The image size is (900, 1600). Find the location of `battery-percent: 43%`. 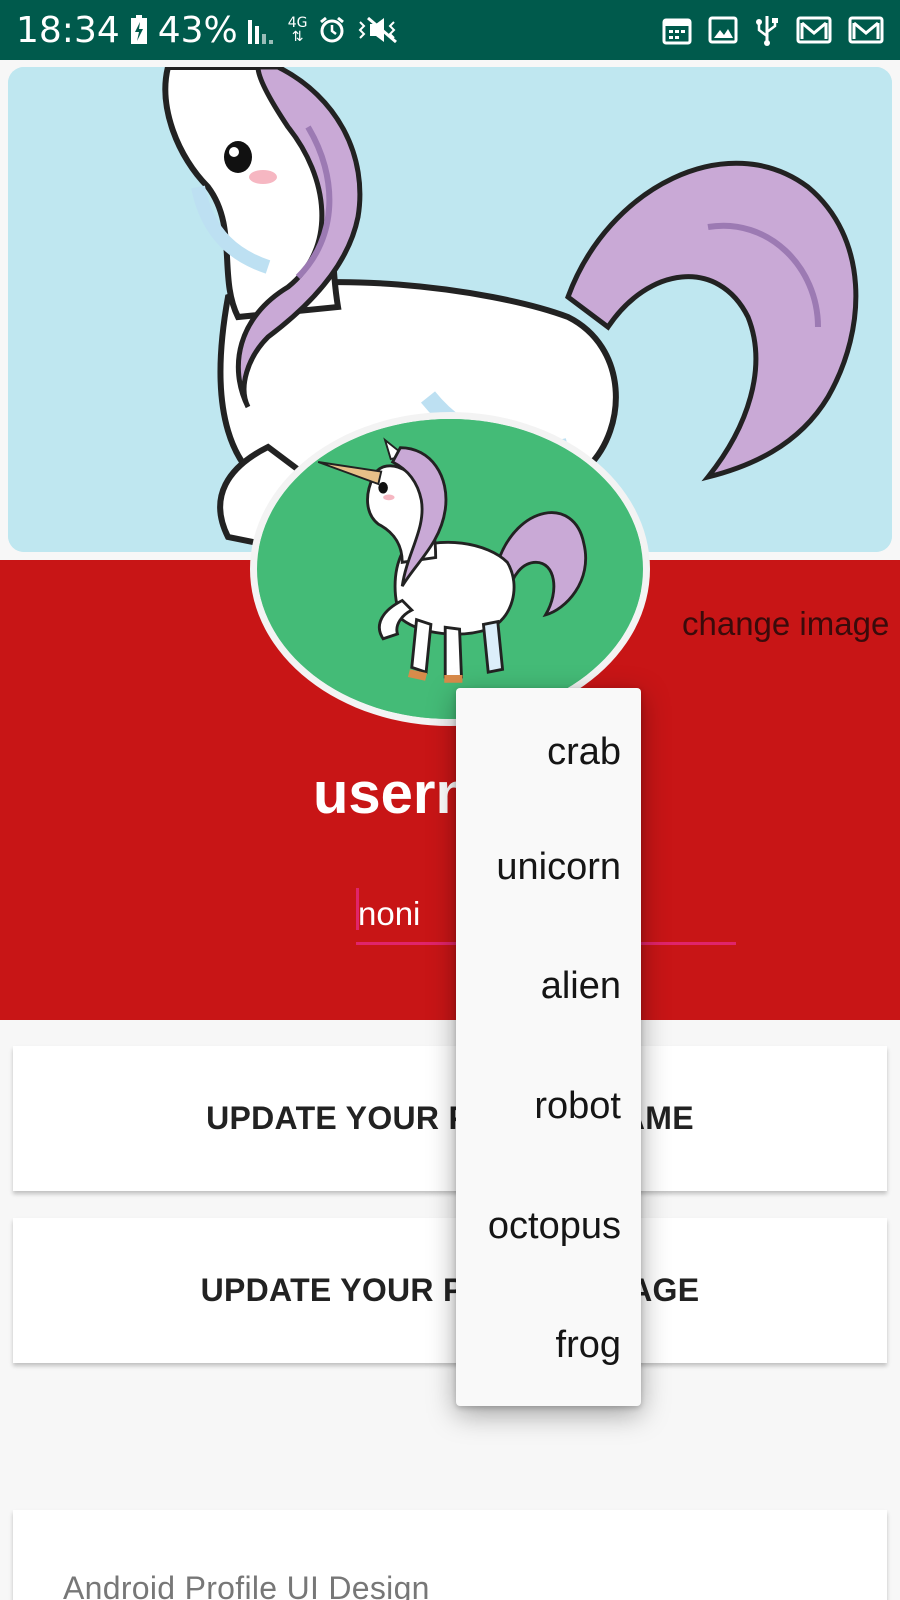

battery-percent: 43% is located at coordinates (197, 30).